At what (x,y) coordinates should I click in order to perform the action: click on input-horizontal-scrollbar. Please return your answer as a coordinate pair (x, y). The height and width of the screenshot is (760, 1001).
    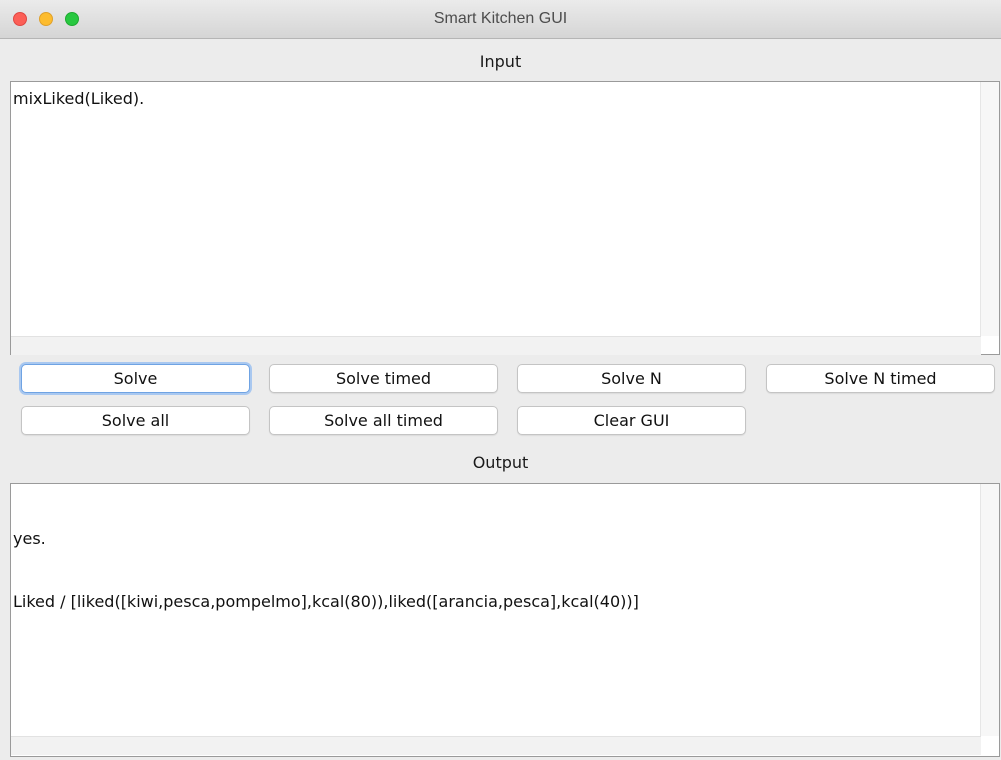
    Looking at the image, I should click on (496, 345).